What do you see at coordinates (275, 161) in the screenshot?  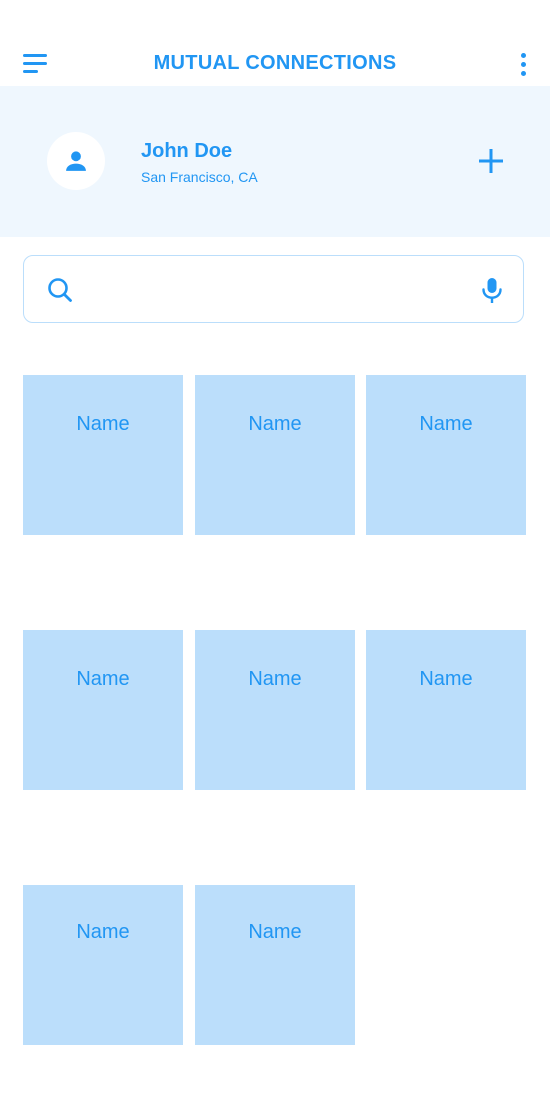 I see `profile-header: John Doe San Francisco, CA` at bounding box center [275, 161].